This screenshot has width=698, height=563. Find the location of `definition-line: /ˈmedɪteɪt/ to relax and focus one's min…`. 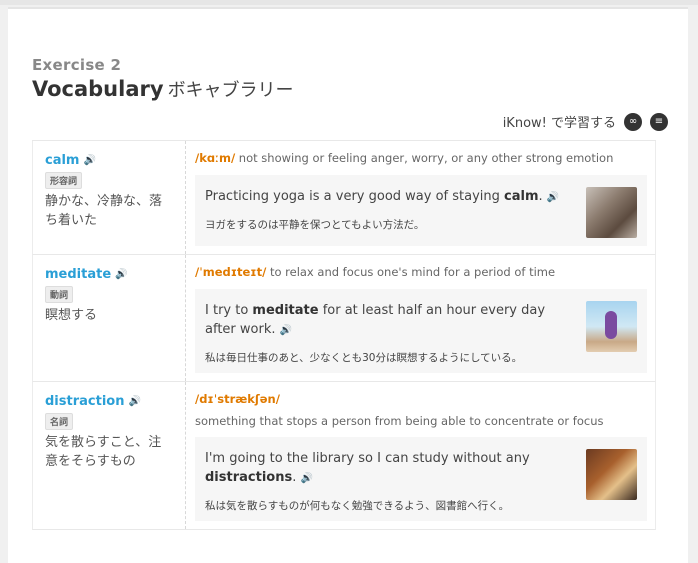

definition-line: /ˈmedɪteɪt/ to relax and focus one's min… is located at coordinates (421, 272).